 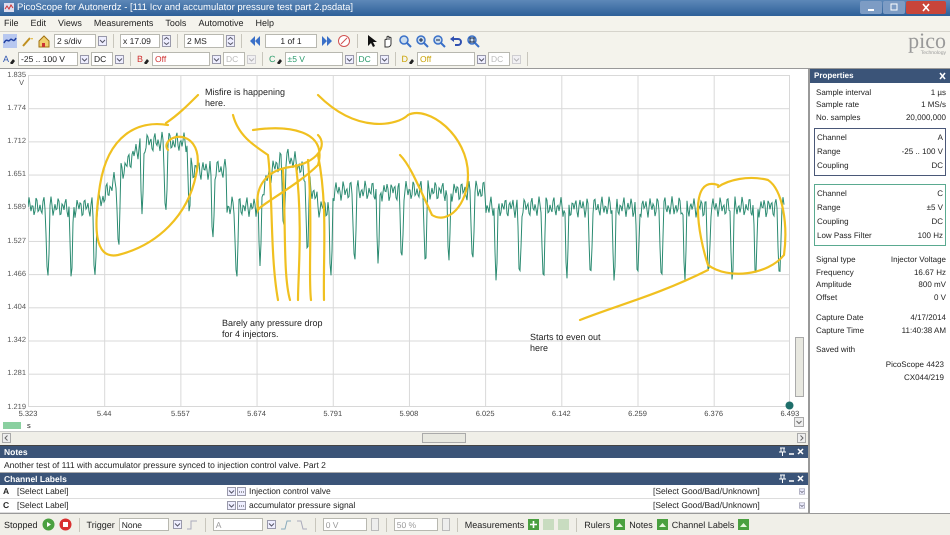 What do you see at coordinates (926, 118) in the screenshot?
I see `property-value: 20,000,000` at bounding box center [926, 118].